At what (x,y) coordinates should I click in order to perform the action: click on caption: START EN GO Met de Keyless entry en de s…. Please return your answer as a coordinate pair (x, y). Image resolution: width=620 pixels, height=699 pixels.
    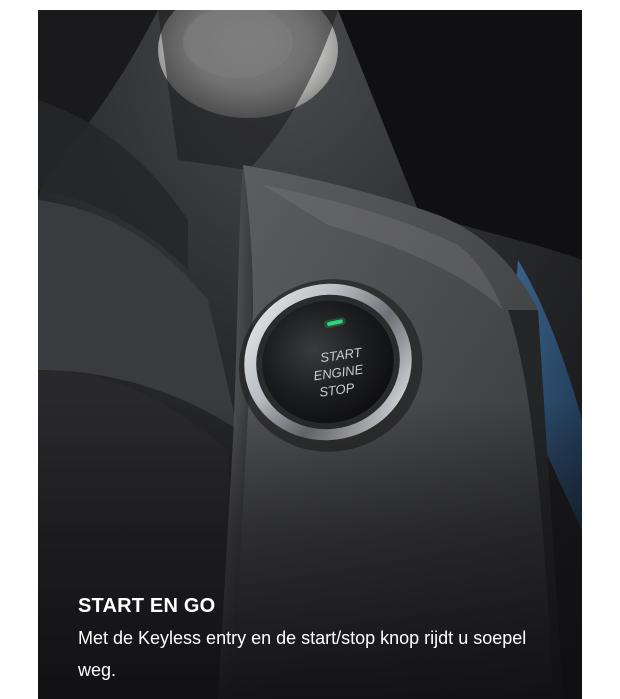
    Looking at the image, I should click on (315, 639).